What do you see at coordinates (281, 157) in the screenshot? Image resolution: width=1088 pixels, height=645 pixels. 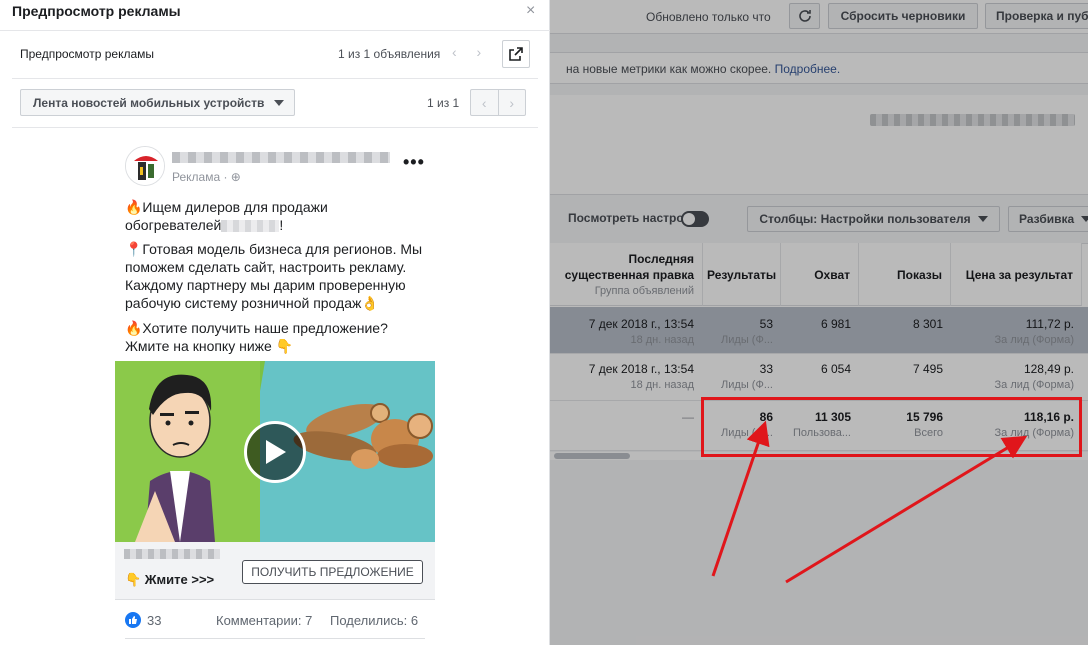 I see `page-name-blurred` at bounding box center [281, 157].